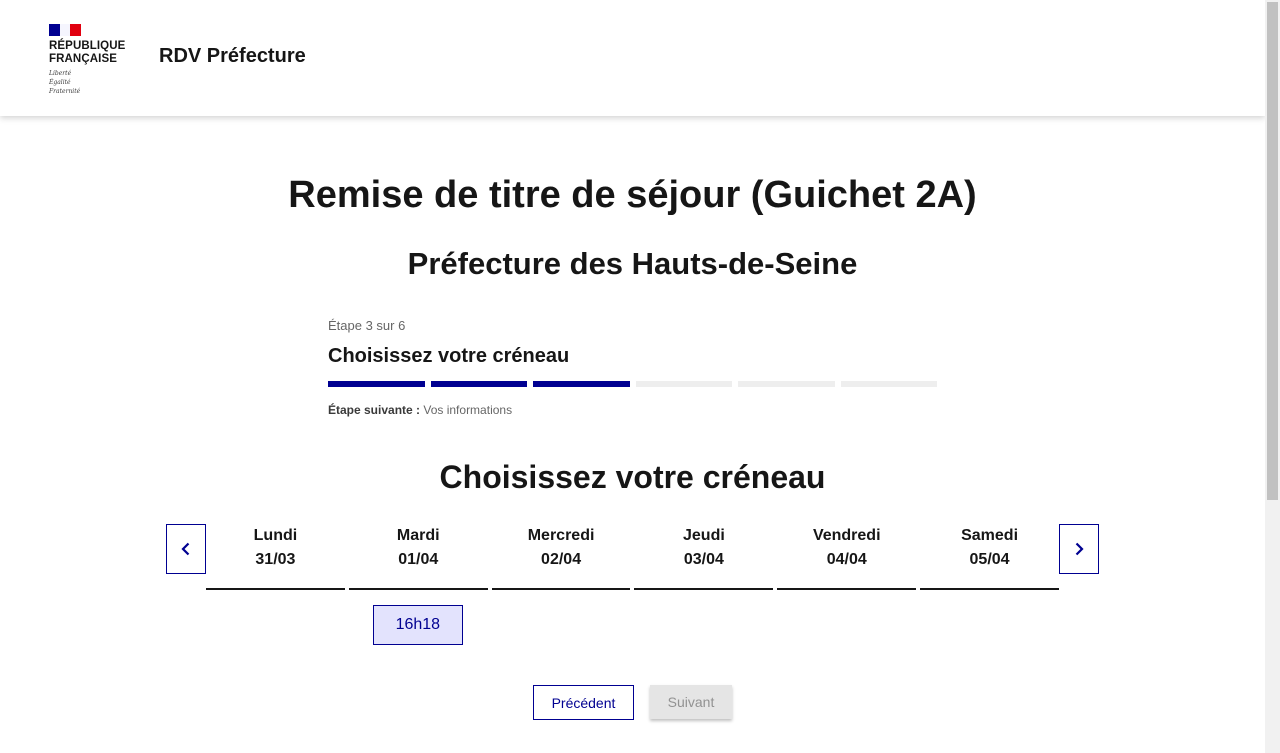 This screenshot has height=753, width=1280. Describe the element at coordinates (691, 702) in the screenshot. I see `next-button: Suivant` at that location.